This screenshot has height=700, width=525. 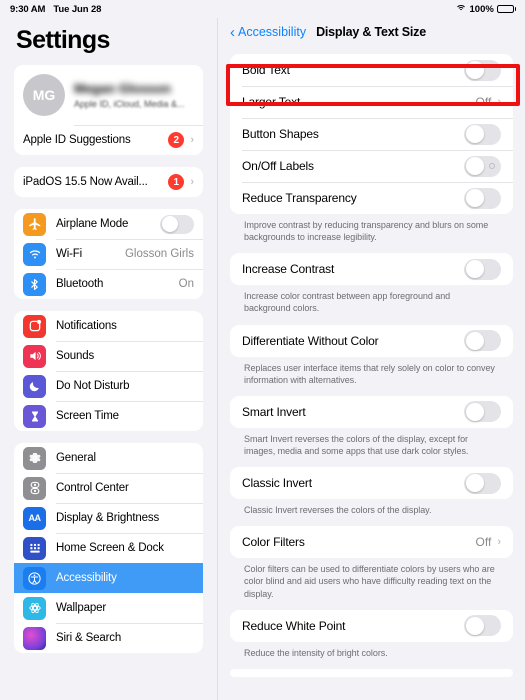 I want to click on sidebar-item-bluetooth: Bluetooth On, so click(x=108, y=284).